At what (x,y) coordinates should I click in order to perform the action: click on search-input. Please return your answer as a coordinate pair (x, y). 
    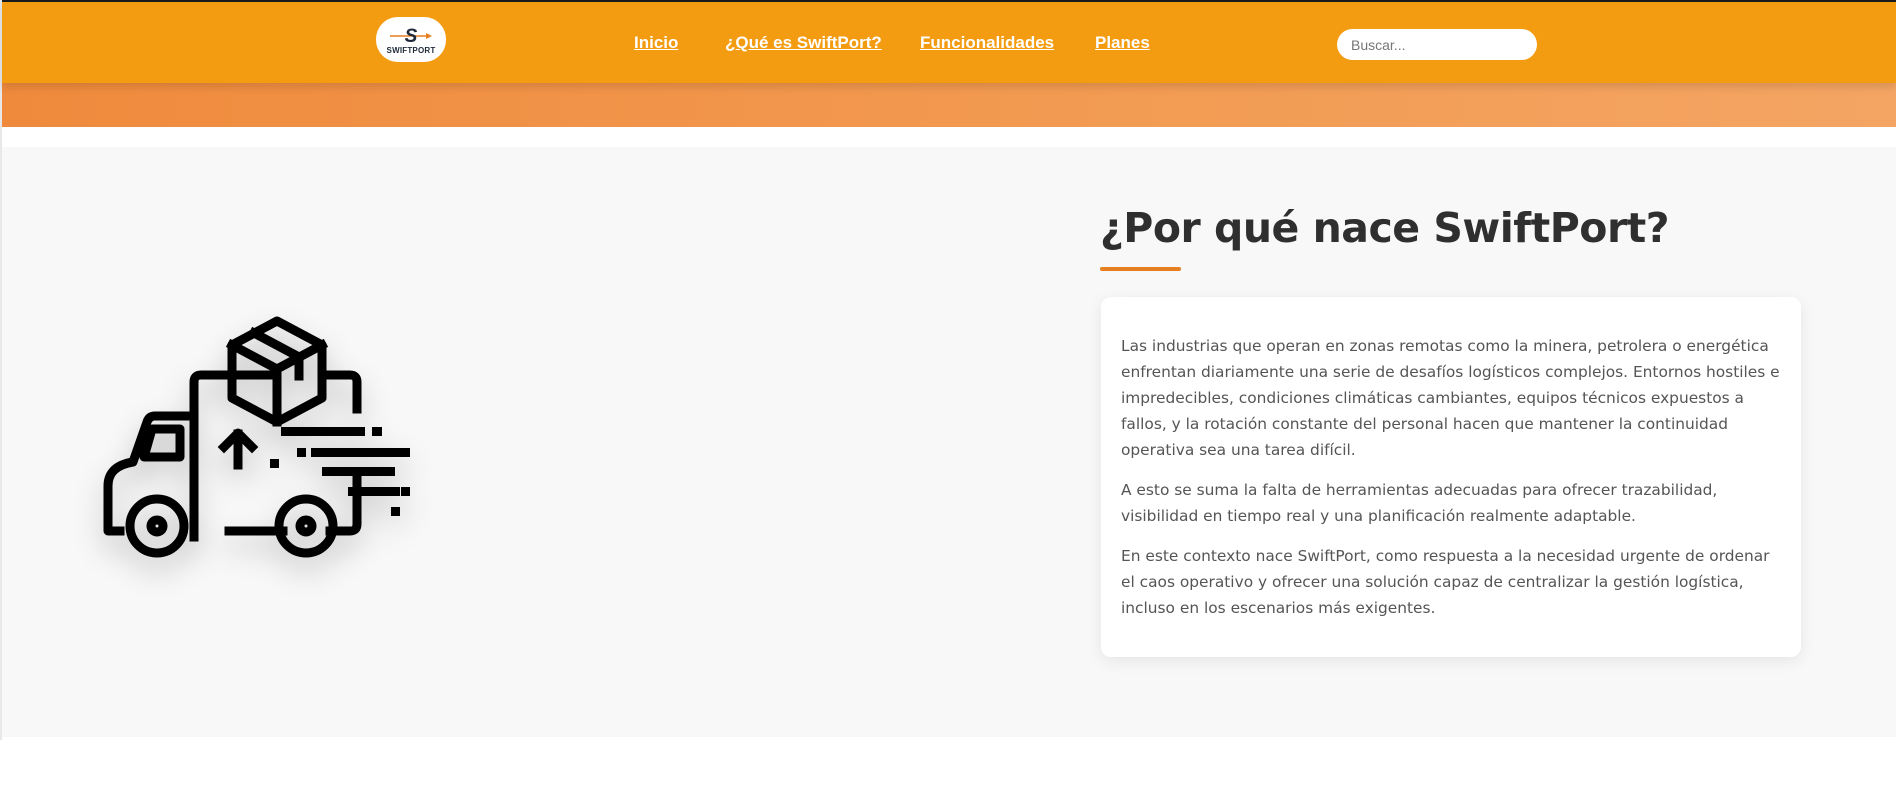
    Looking at the image, I should click on (1437, 44).